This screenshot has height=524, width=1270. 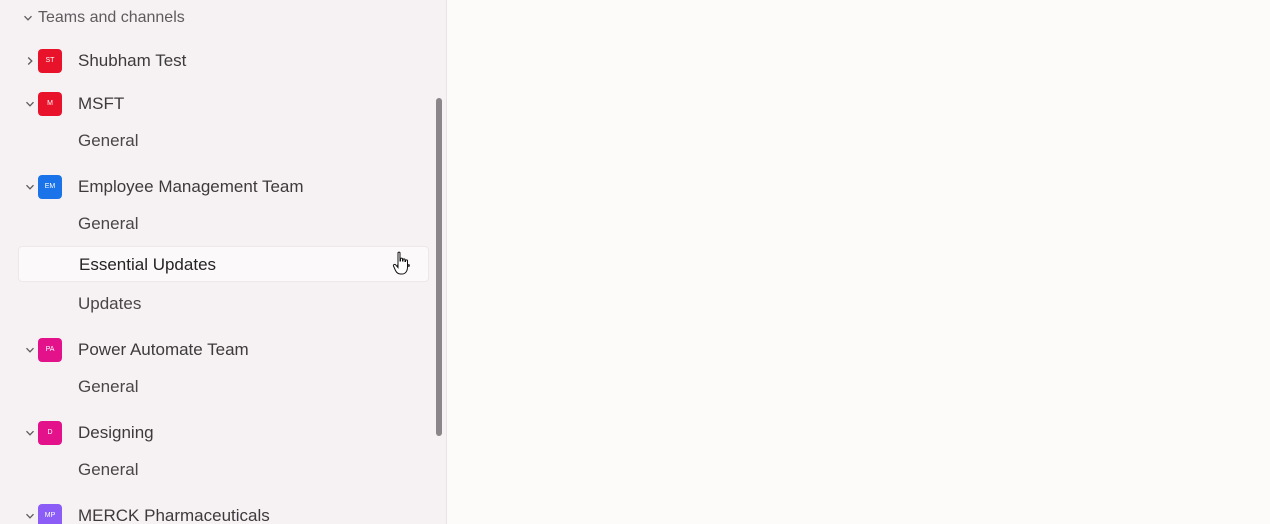 I want to click on chevron-right-icon, so click(x=30, y=61).